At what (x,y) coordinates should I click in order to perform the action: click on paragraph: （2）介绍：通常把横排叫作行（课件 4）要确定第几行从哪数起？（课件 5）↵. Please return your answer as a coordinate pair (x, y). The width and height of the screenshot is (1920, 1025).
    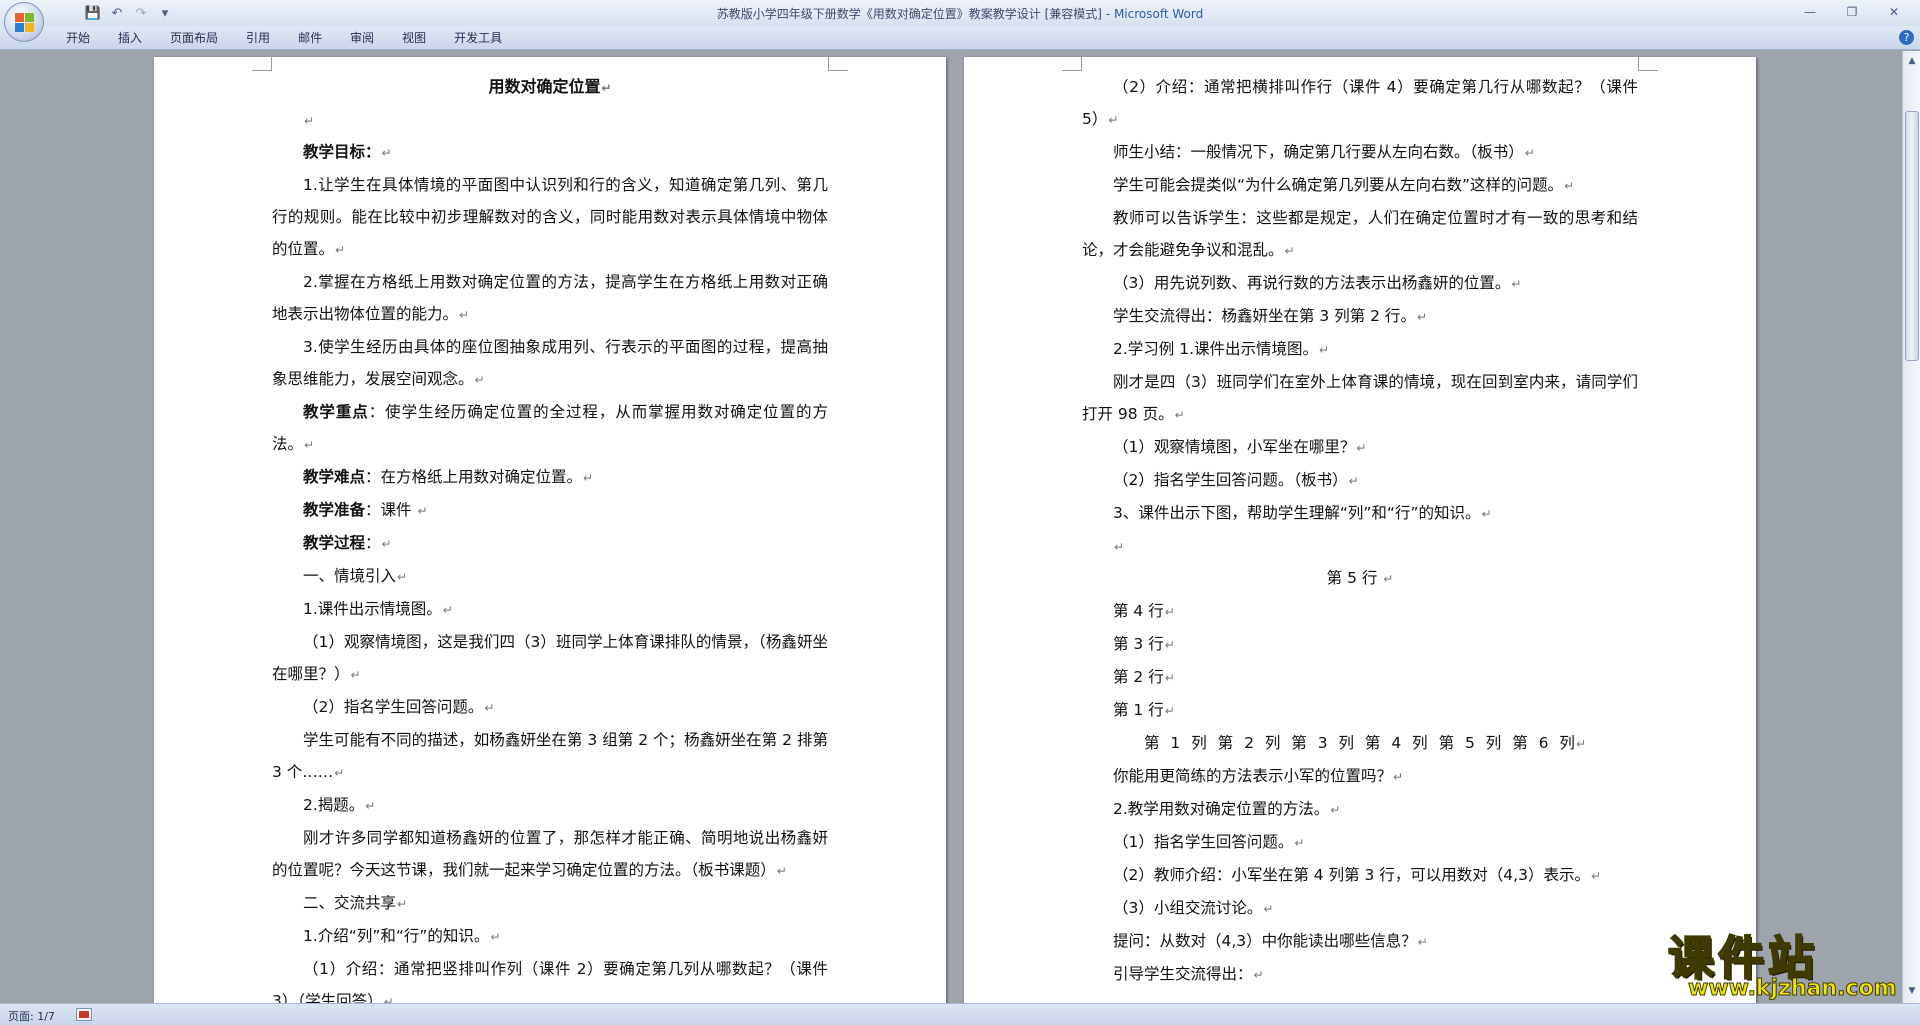
    Looking at the image, I should click on (1360, 103).